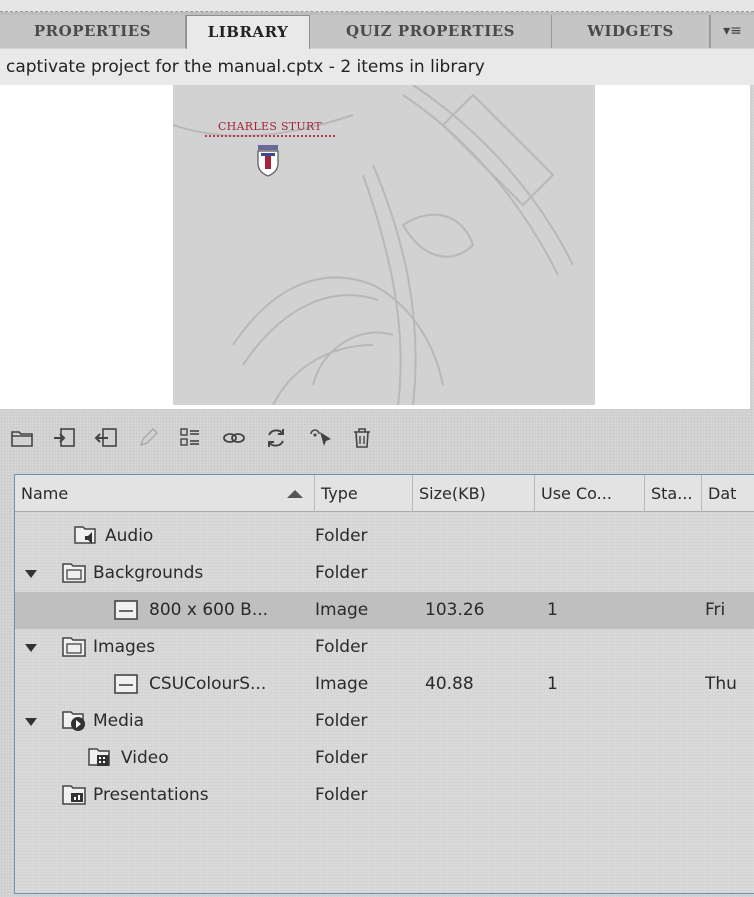 The width and height of the screenshot is (754, 897). What do you see at coordinates (721, 684) in the screenshot?
I see `row-date: Thu` at bounding box center [721, 684].